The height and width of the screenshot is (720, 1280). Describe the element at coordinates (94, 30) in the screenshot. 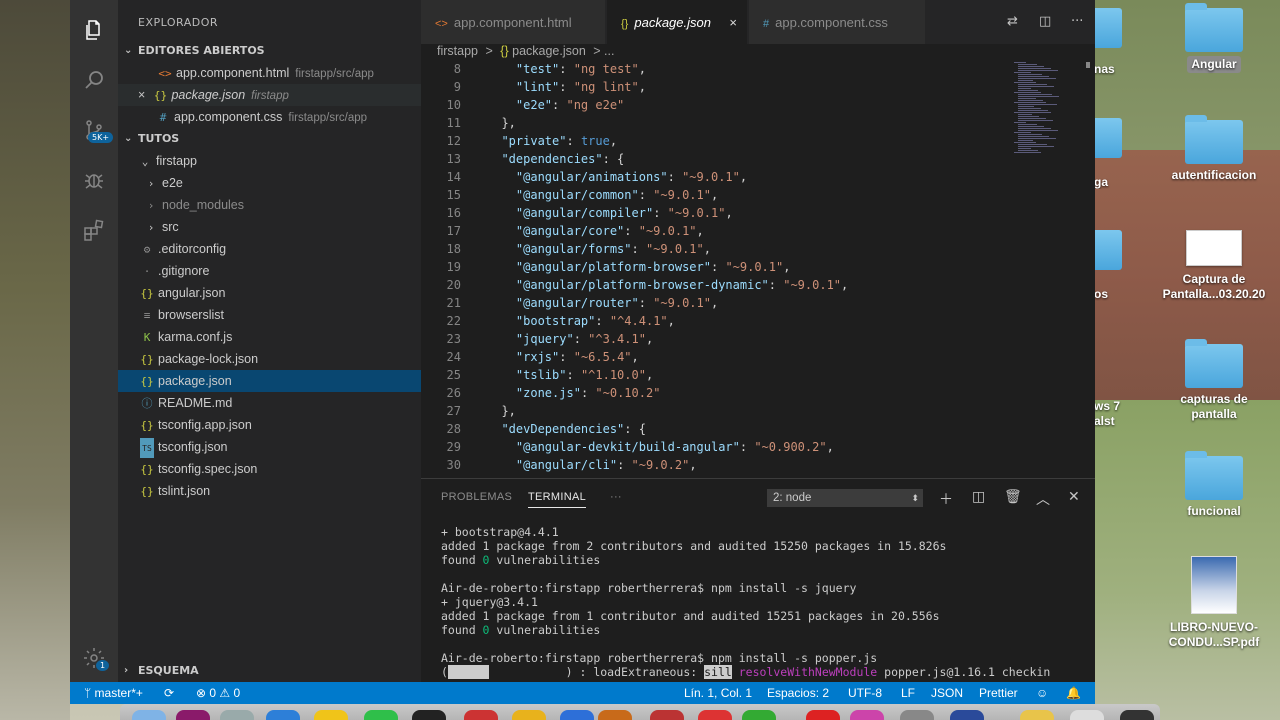

I see `explorer-icon` at that location.